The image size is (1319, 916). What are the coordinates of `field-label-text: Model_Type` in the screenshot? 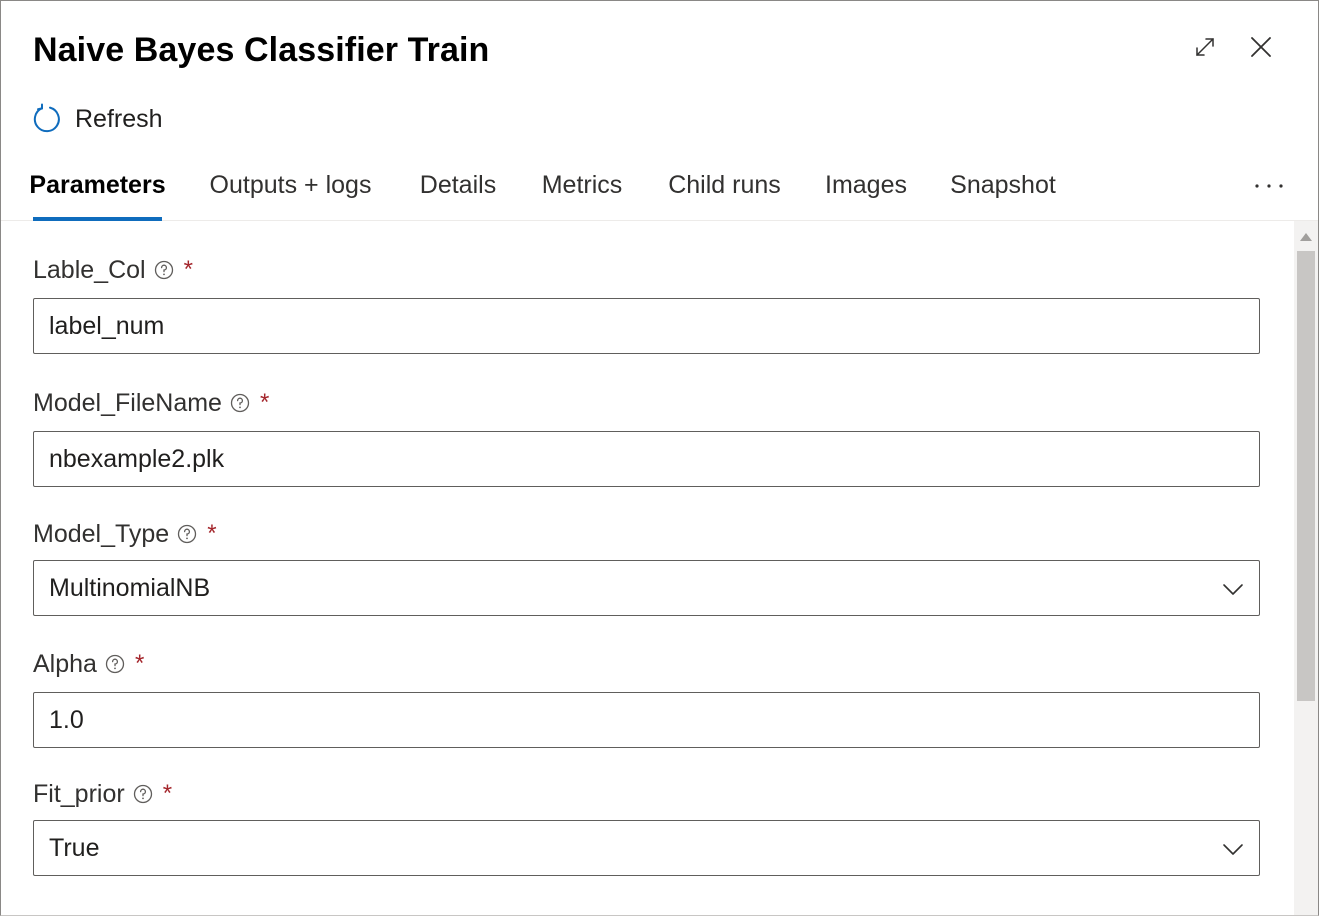 It's located at (101, 533).